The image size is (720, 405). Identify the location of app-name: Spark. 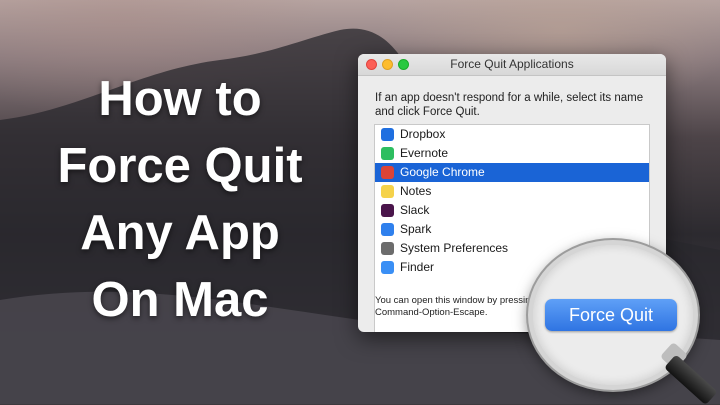
(416, 229).